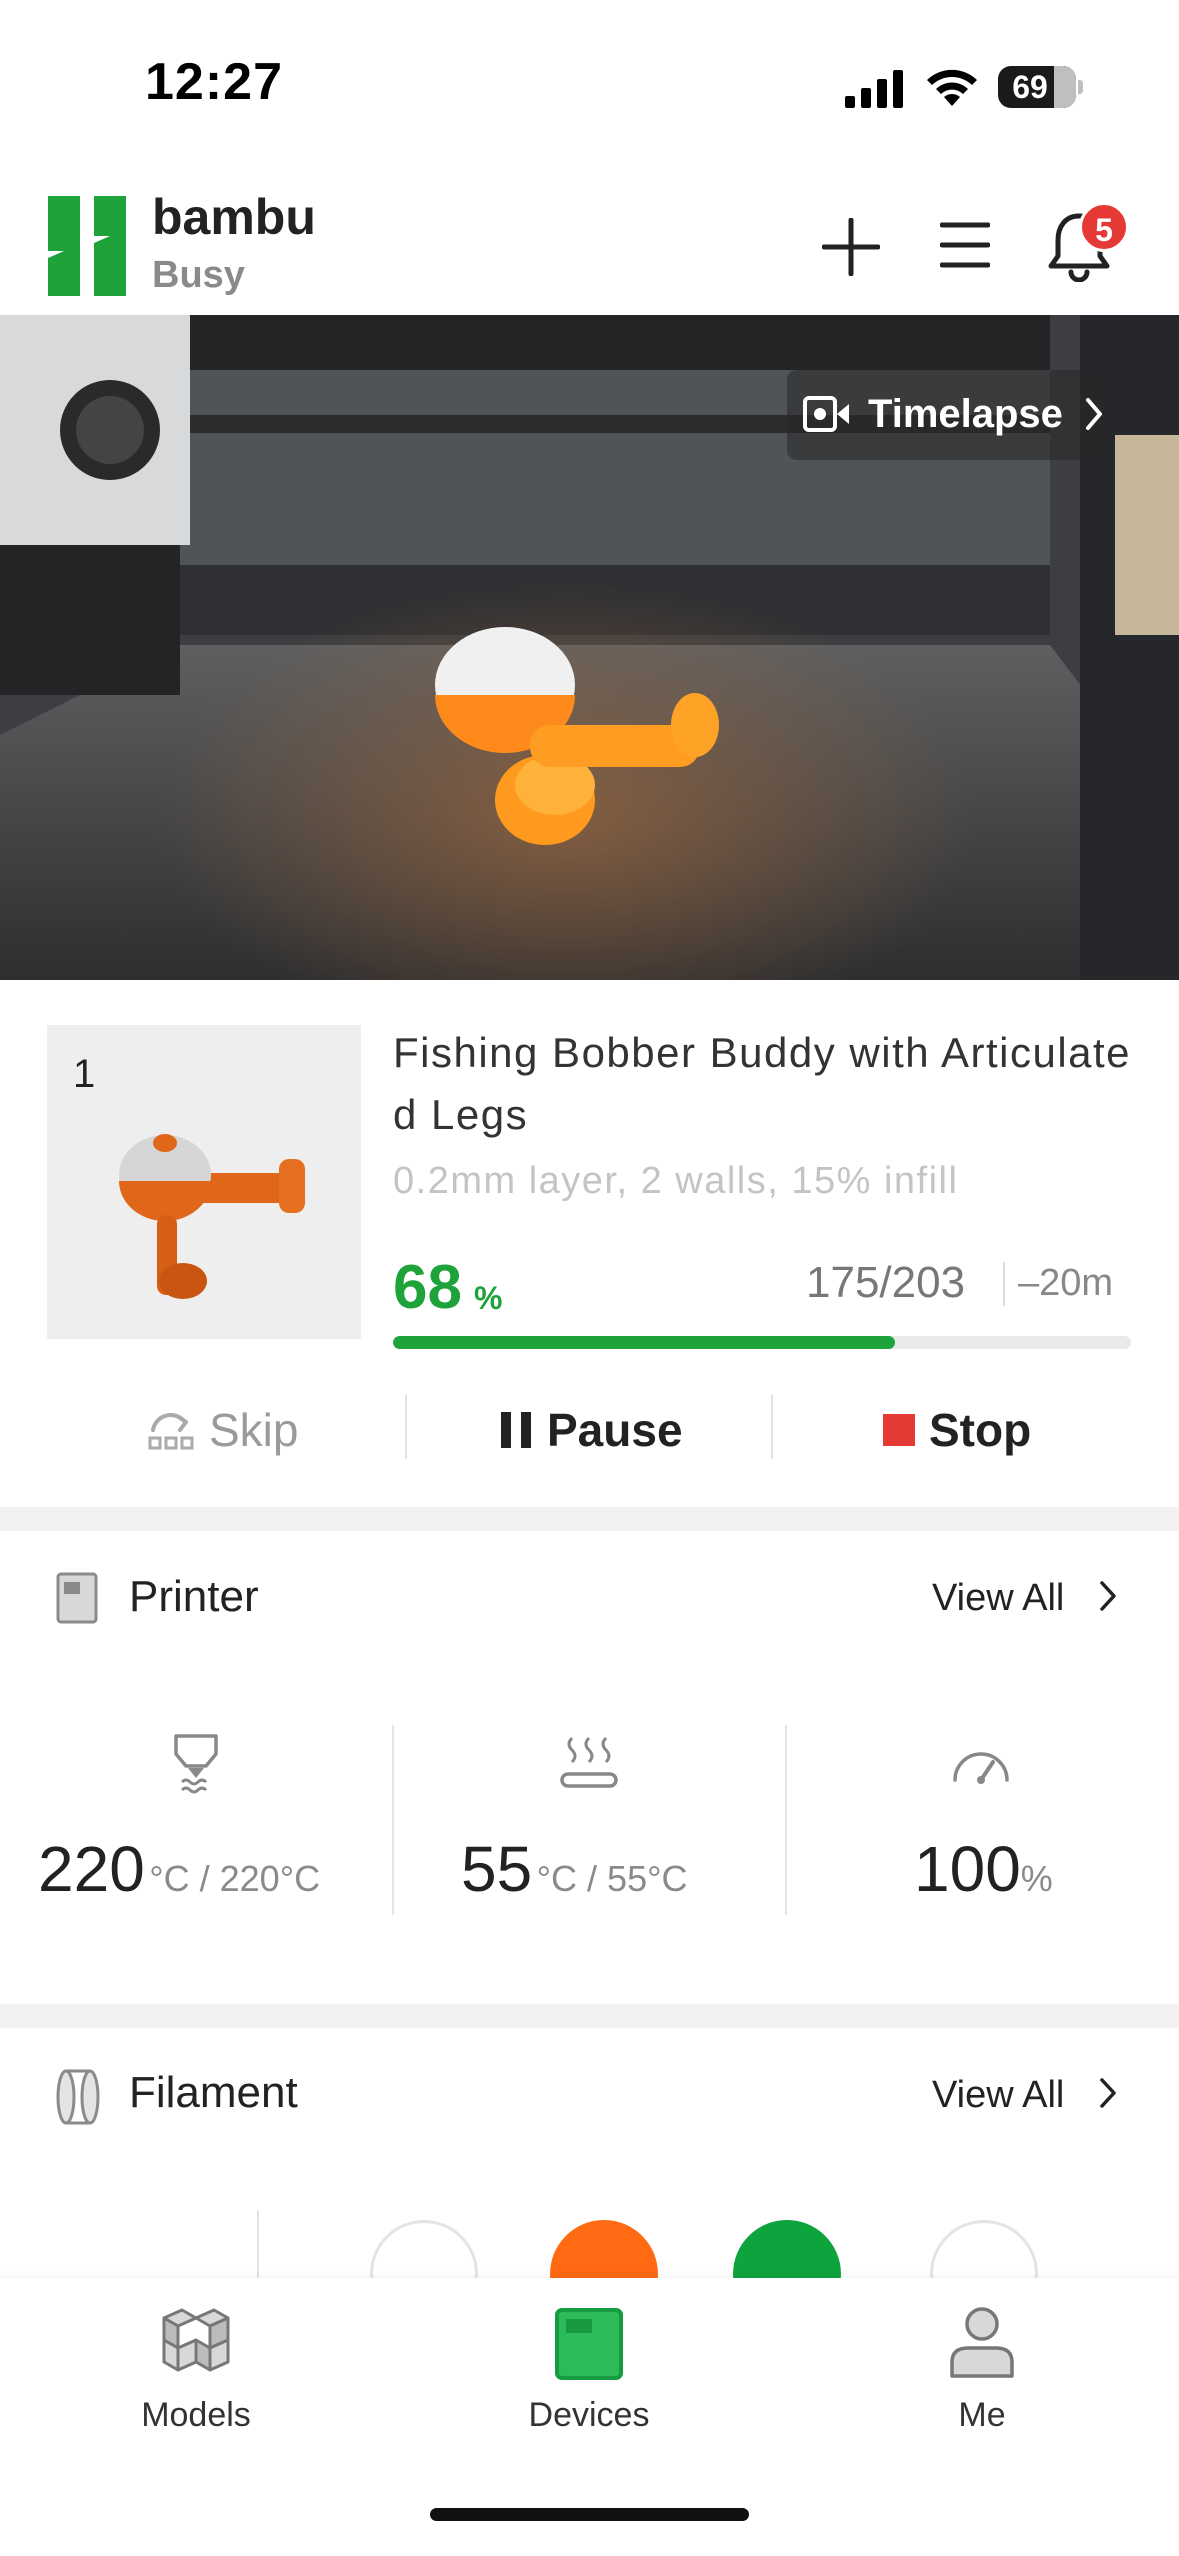 The height and width of the screenshot is (2556, 1179). I want to click on progress-bar, so click(762, 1342).